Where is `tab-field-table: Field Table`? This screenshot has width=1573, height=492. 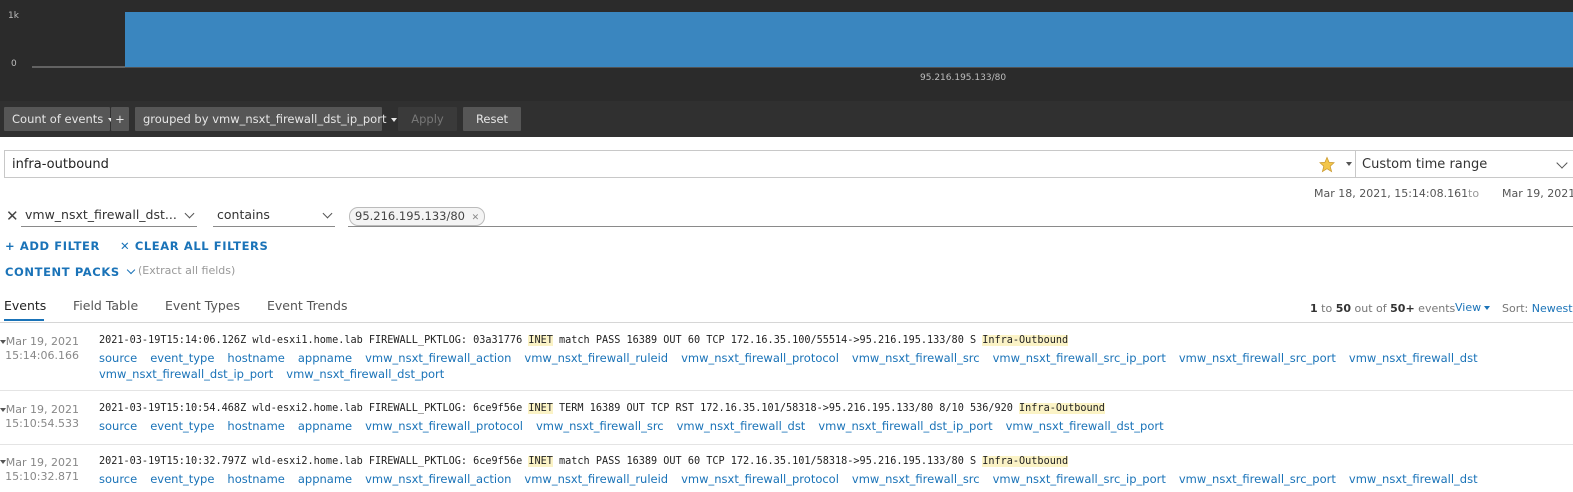
tab-field-table: Field Table is located at coordinates (105, 305).